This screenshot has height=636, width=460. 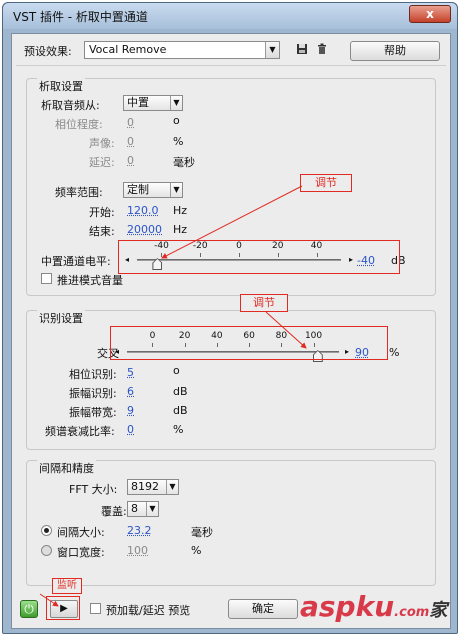 What do you see at coordinates (80, 17) in the screenshot?
I see `window-title: VST 插件 - 析取中置通道` at bounding box center [80, 17].